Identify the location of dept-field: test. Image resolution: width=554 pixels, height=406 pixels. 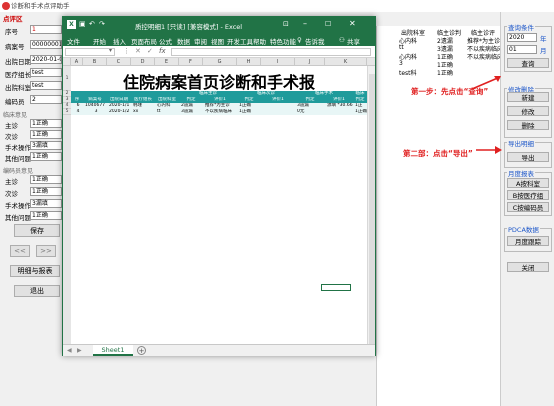
(46, 85).